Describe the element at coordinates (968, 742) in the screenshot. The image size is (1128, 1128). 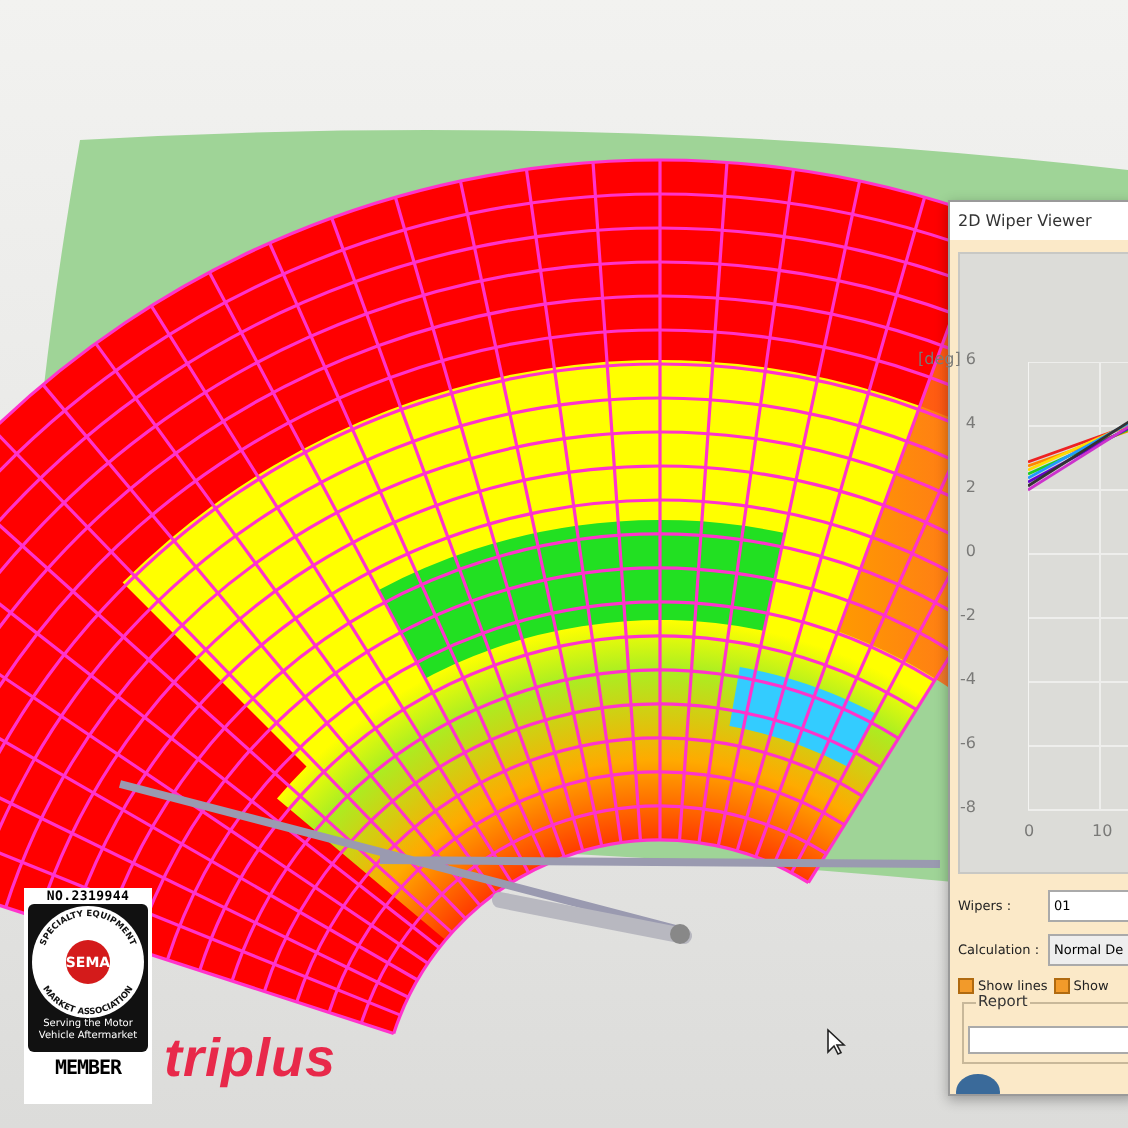
I see `y-axis-label: -6` at that location.